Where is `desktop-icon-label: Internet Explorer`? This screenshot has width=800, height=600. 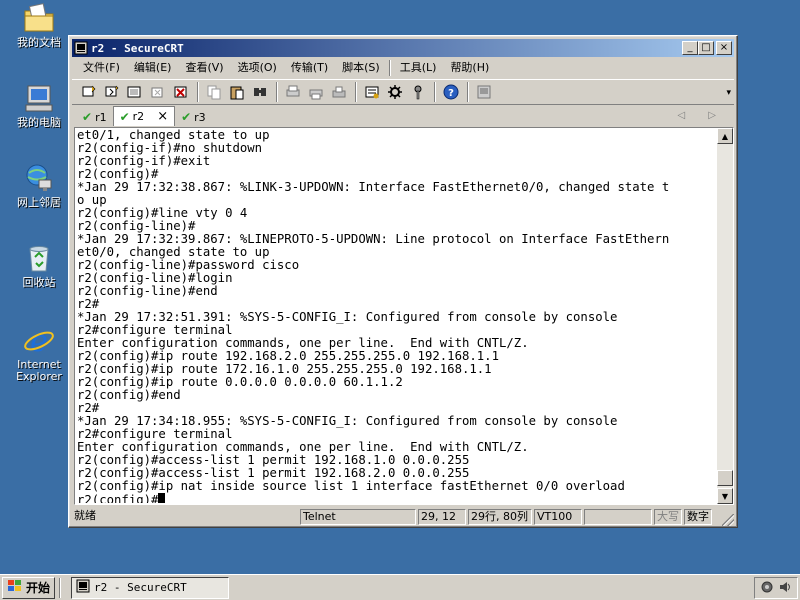
desktop-icon-label: Internet Explorer is located at coordinates (39, 370).